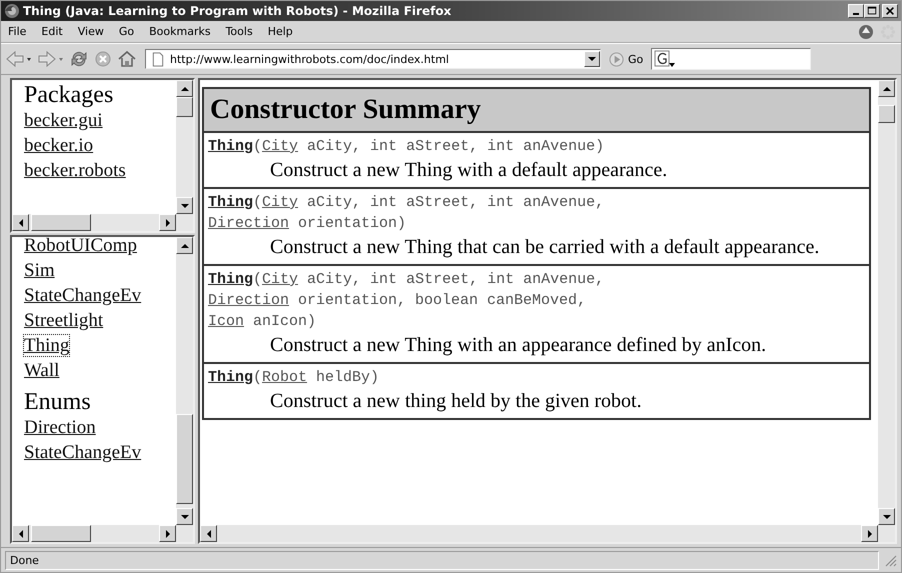  I want to click on close-button, so click(890, 11).